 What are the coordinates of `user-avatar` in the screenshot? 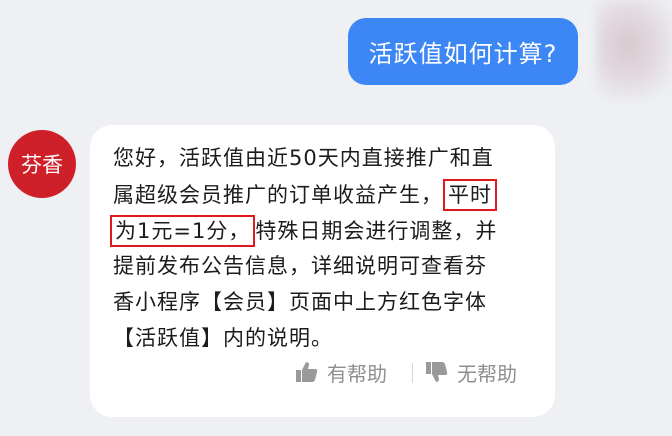 It's located at (634, 50).